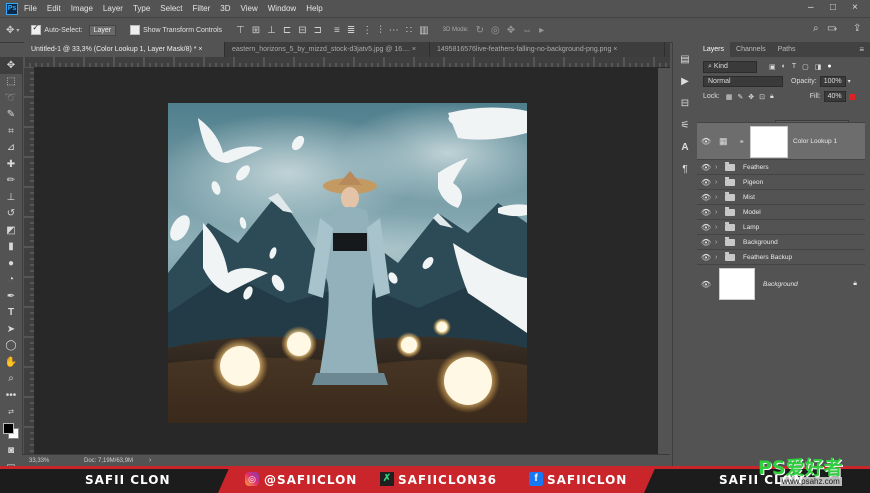 The image size is (870, 493). Describe the element at coordinates (685, 81) in the screenshot. I see `actions-panel-icon: ▶` at that location.